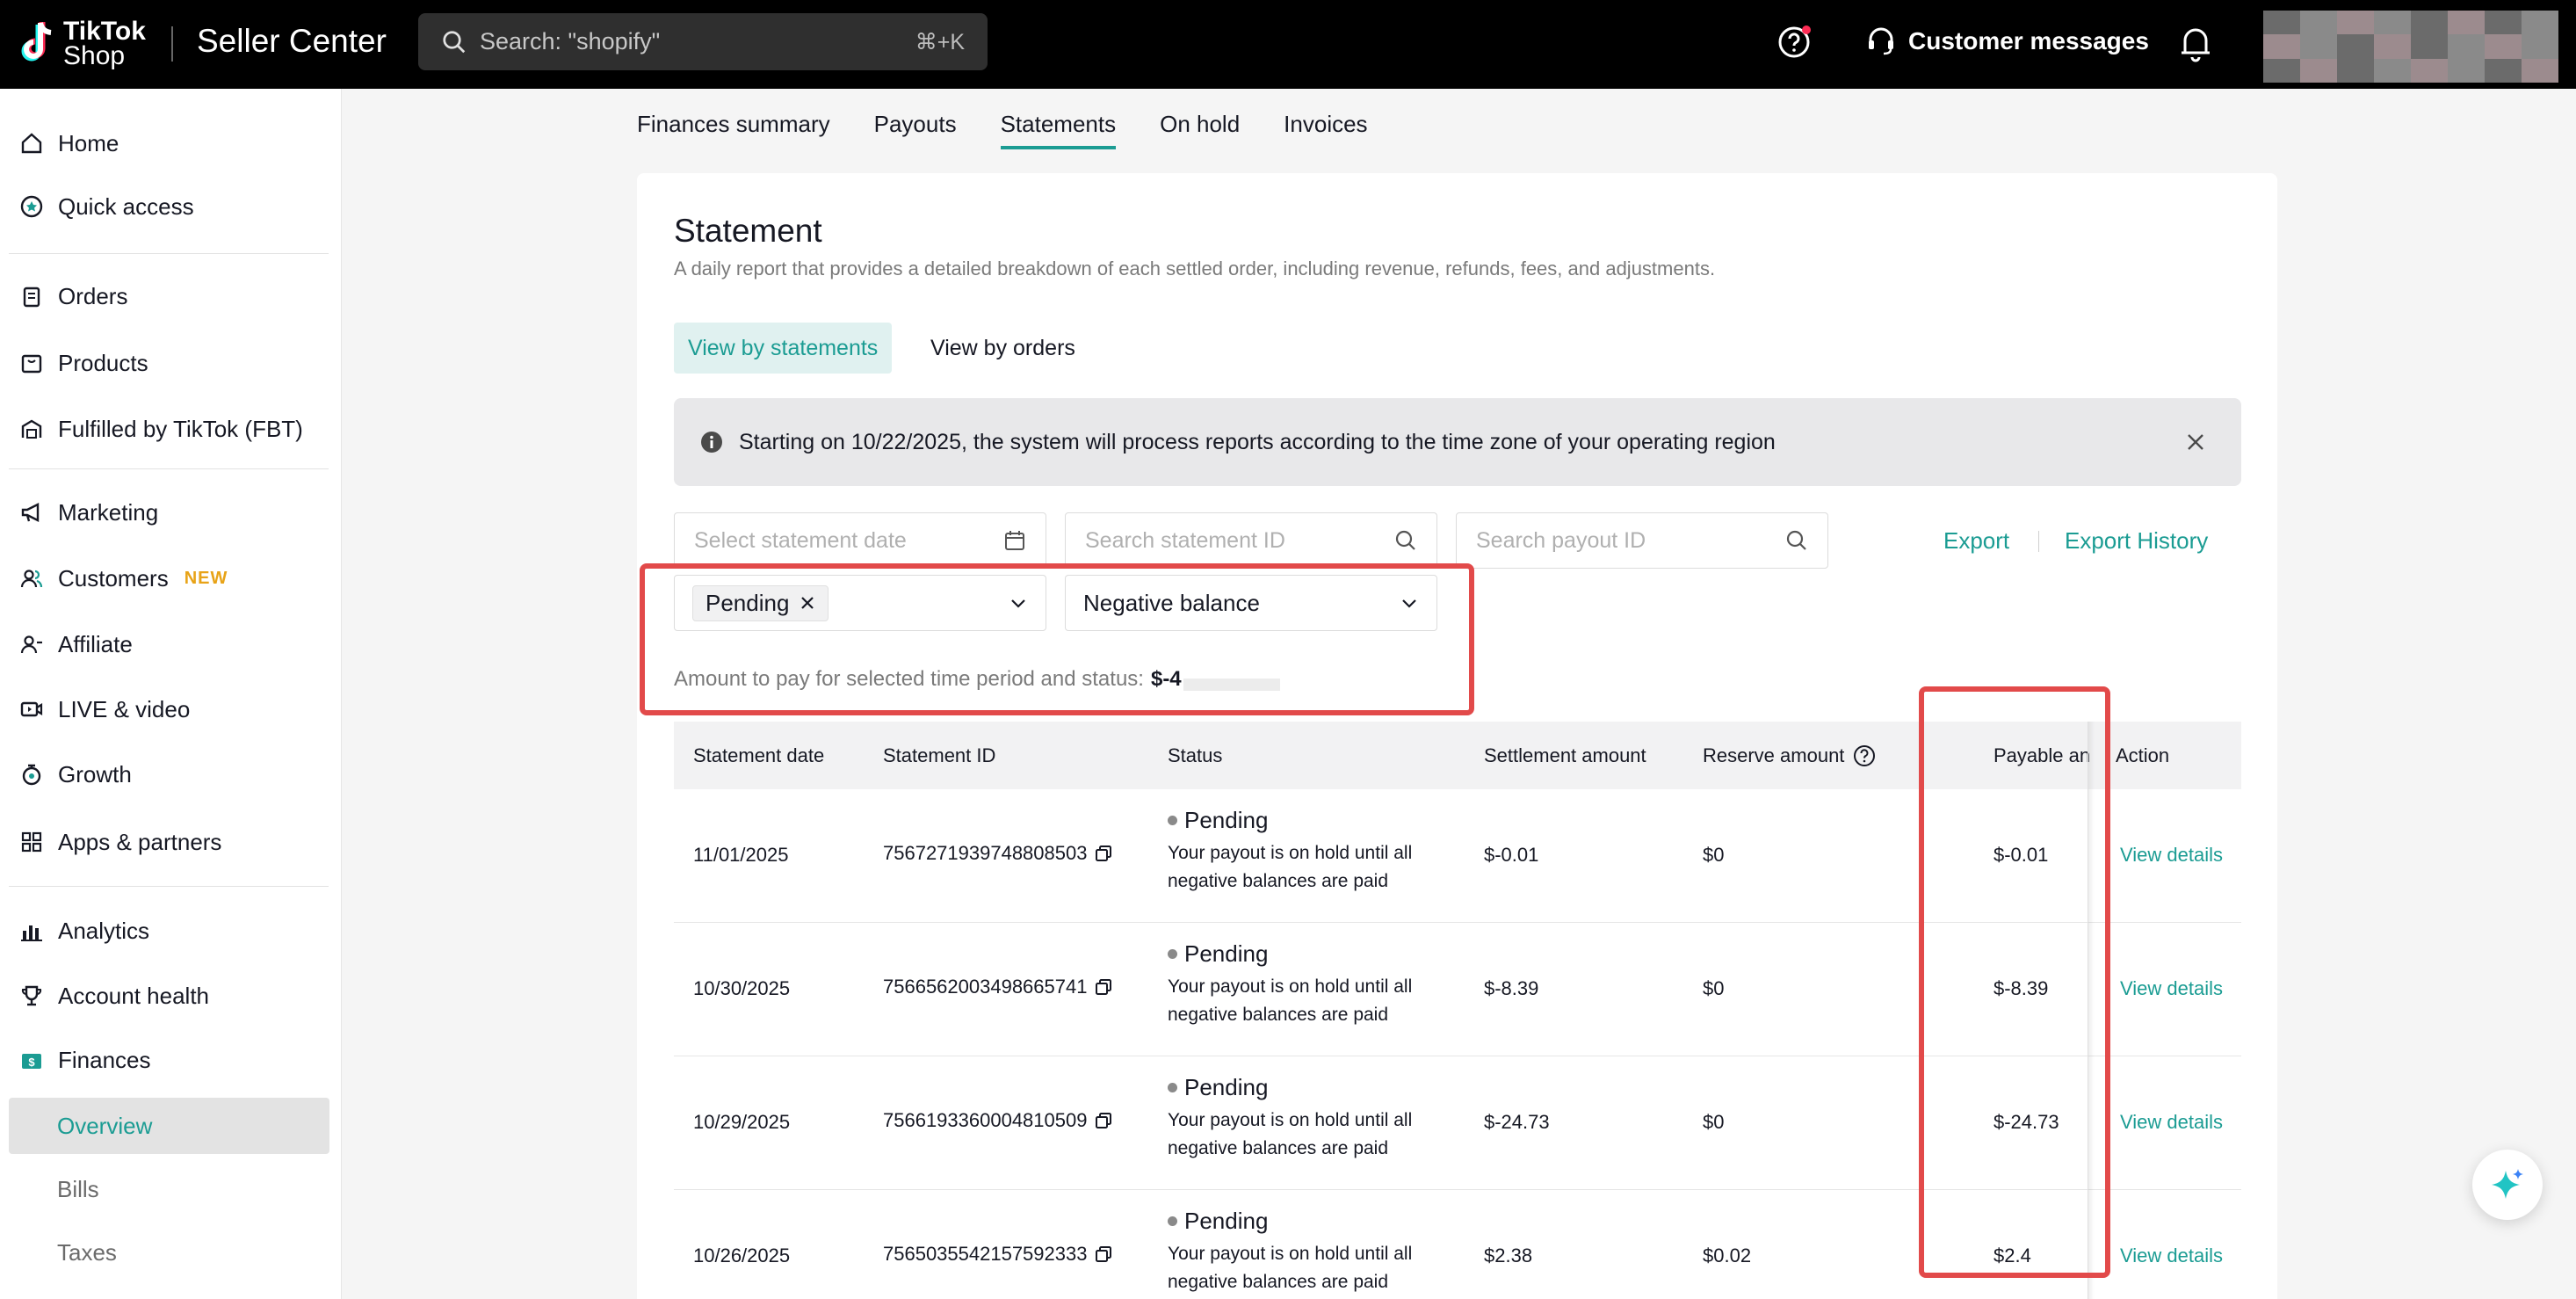 This screenshot has width=2576, height=1299. I want to click on logo-line1: TikTok, so click(104, 32).